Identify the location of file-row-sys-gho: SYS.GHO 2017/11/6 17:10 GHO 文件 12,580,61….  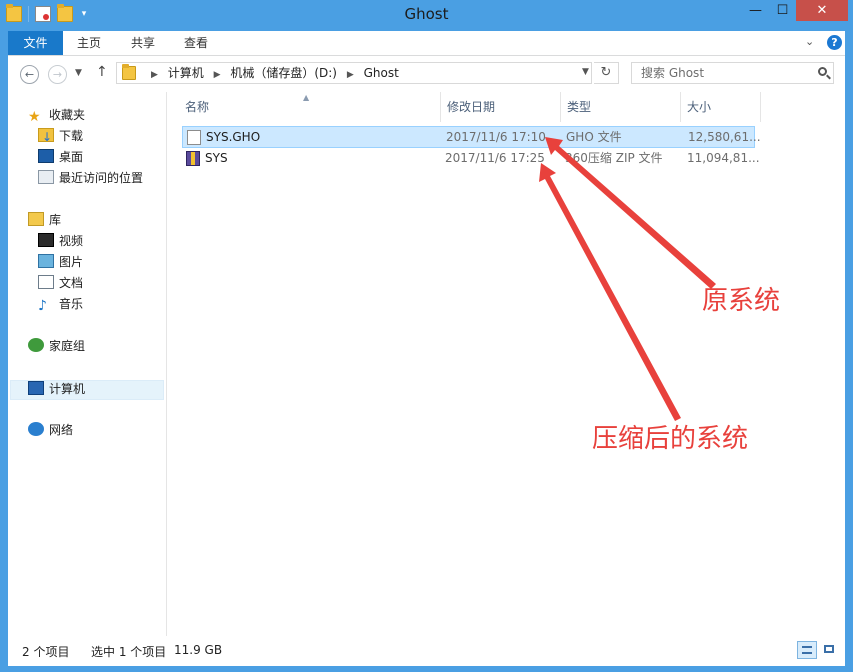
(471, 137).